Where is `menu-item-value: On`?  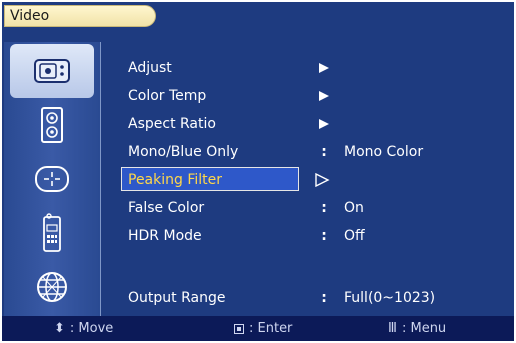 menu-item-value: On is located at coordinates (354, 208).